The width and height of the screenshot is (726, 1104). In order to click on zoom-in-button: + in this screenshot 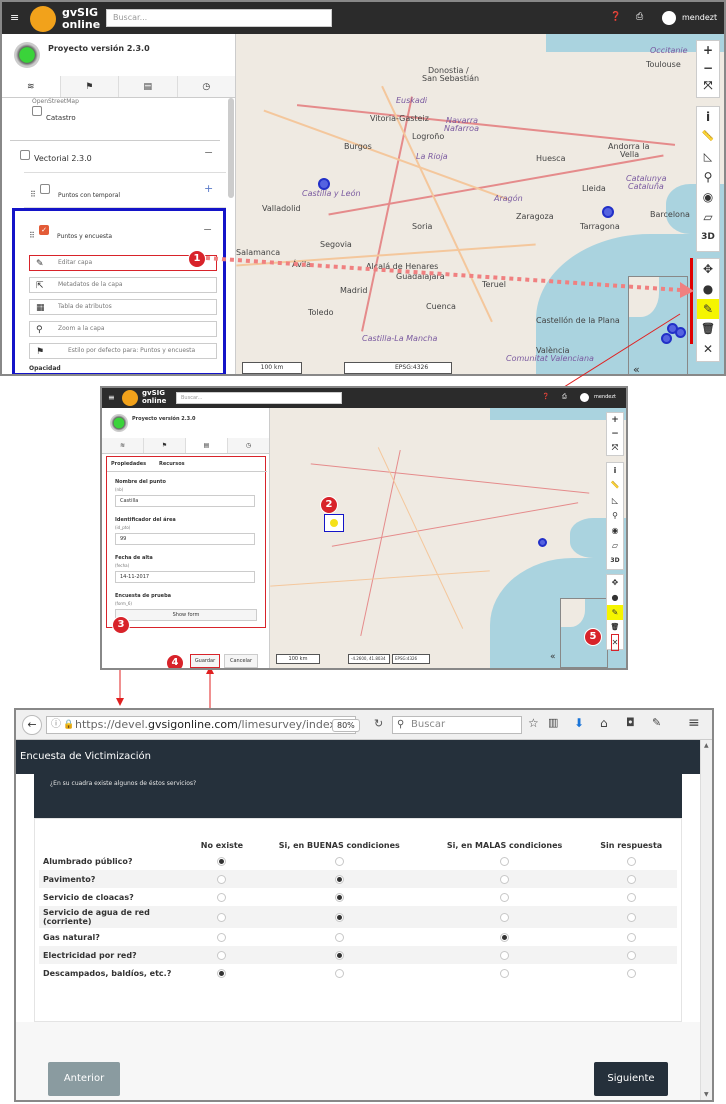, I will do `click(708, 50)`.